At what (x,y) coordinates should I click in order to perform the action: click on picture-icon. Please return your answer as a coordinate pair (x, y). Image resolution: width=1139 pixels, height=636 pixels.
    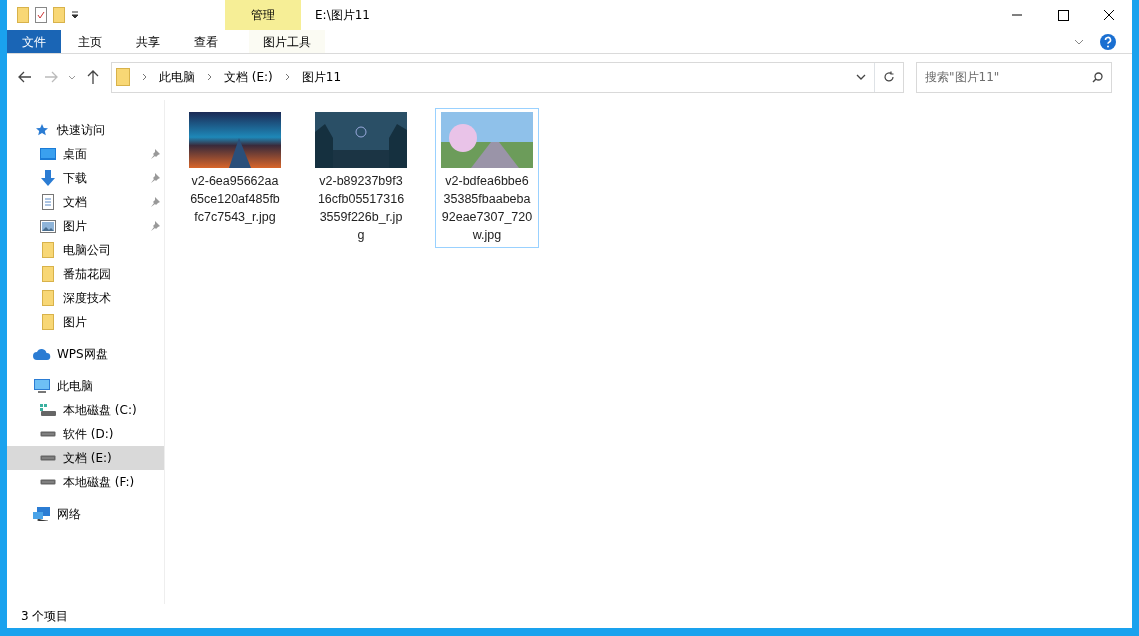
    Looking at the image, I should click on (48, 226).